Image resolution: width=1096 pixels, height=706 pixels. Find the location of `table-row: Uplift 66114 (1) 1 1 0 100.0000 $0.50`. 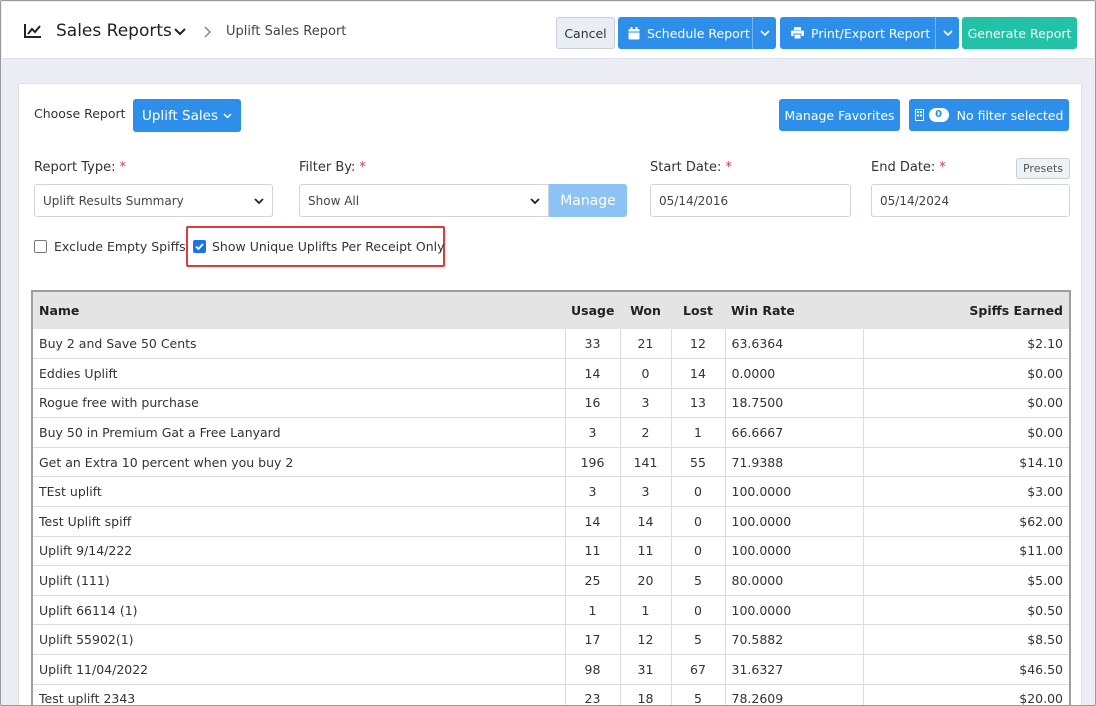

table-row: Uplift 66114 (1) 1 1 0 100.0000 $0.50 is located at coordinates (551, 610).